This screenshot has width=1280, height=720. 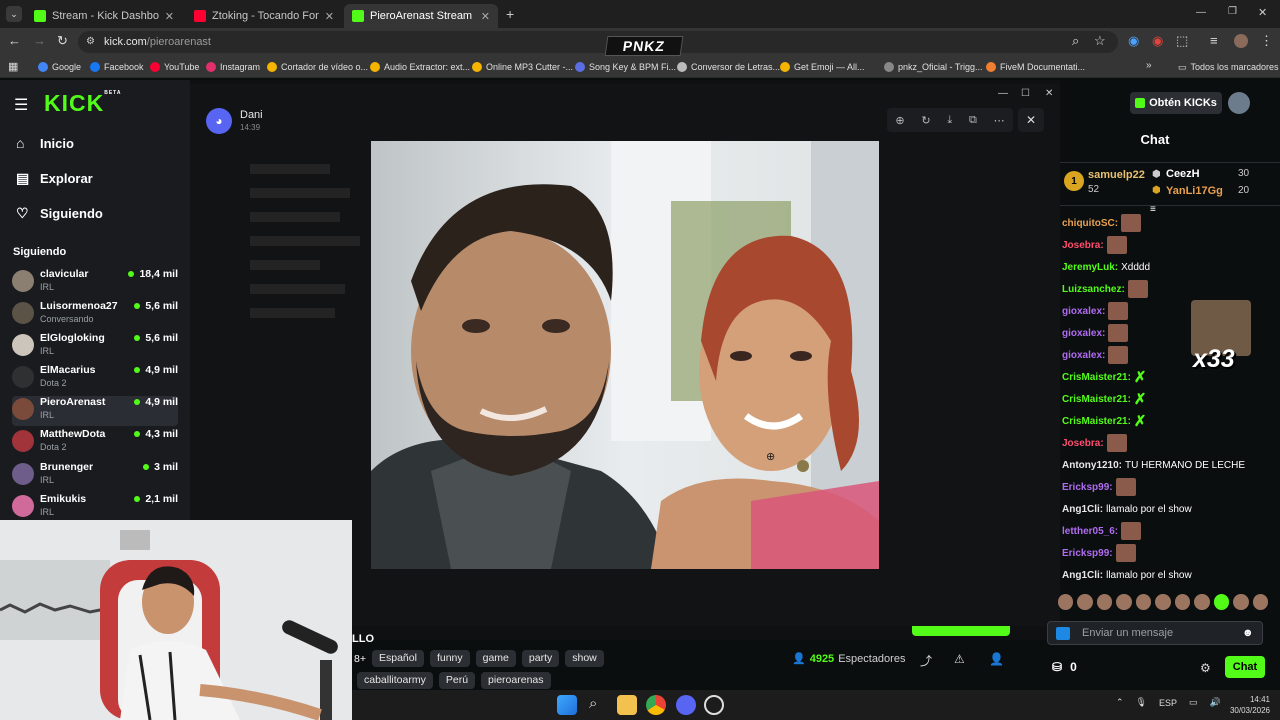 What do you see at coordinates (627, 705) in the screenshot?
I see `file-explorer-icon` at bounding box center [627, 705].